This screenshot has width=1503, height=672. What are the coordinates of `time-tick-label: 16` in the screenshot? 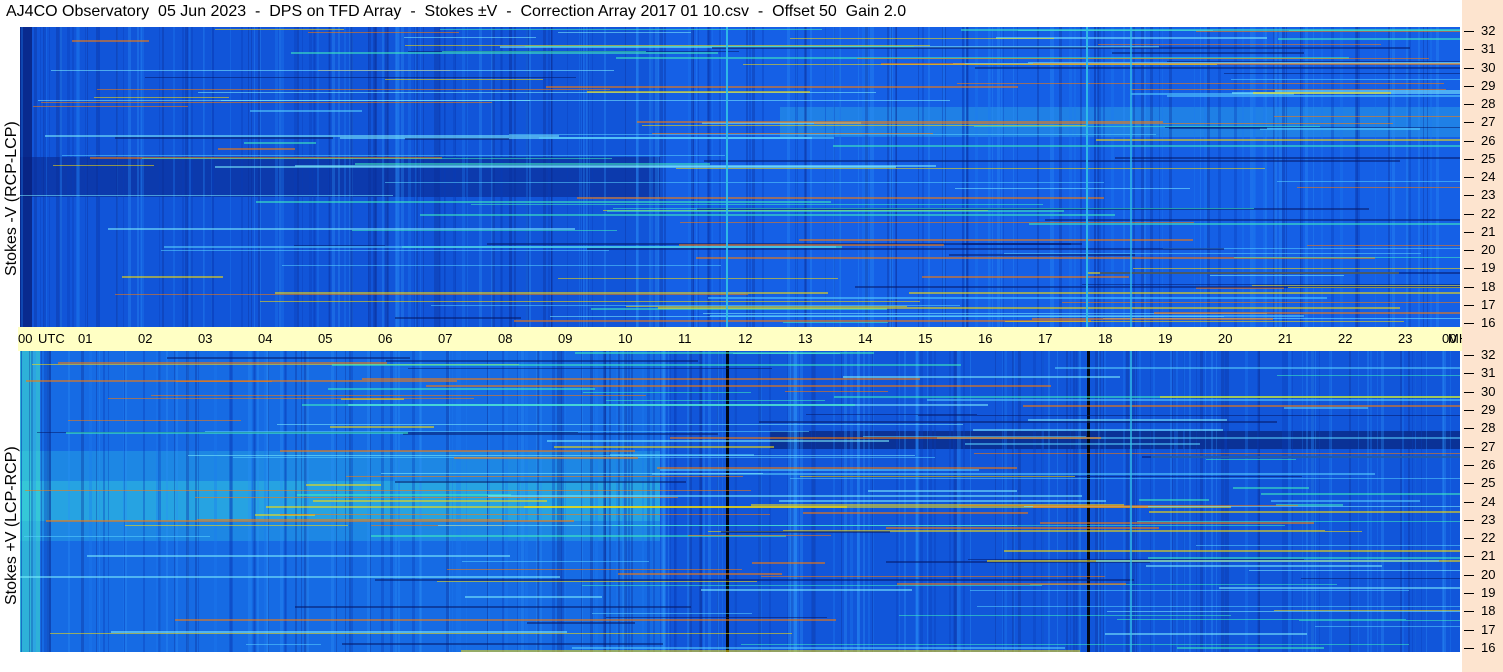 It's located at (985, 338).